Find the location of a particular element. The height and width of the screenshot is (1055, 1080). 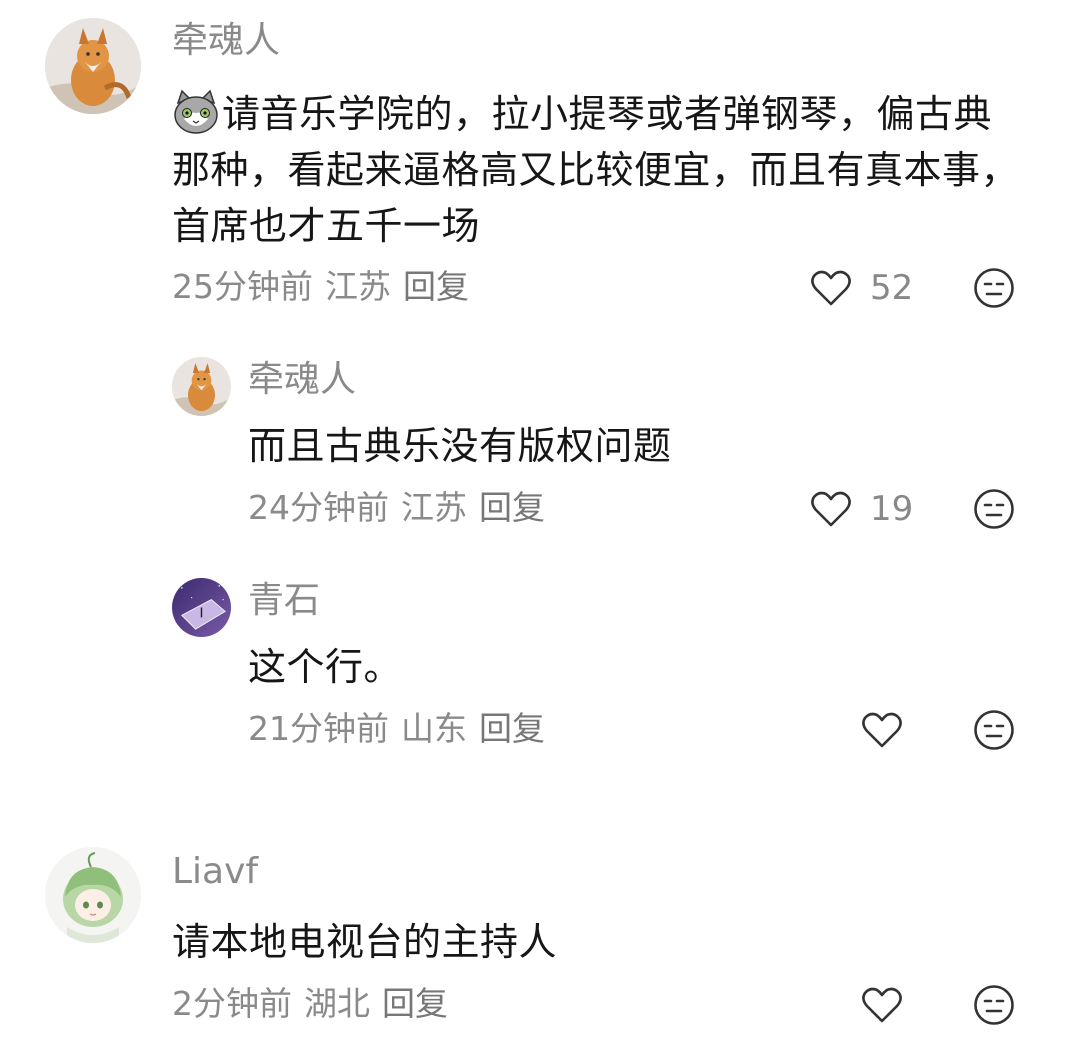

comment-text: 这个行。 is located at coordinates (325, 667).